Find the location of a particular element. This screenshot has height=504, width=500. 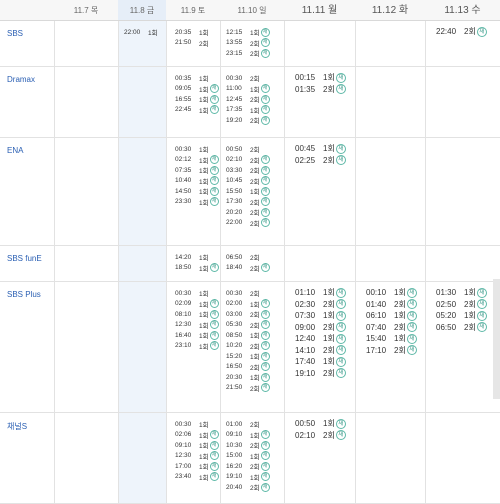

airing-entry: 01:30 1회 재 is located at coordinates (461, 293).